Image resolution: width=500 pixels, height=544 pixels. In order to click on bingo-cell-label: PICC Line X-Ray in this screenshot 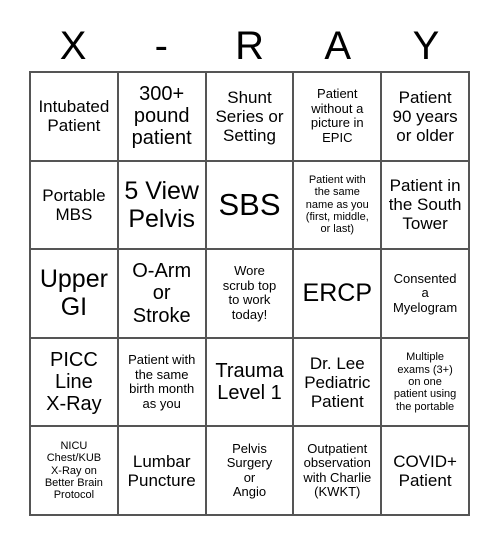, I will do `click(74, 382)`.